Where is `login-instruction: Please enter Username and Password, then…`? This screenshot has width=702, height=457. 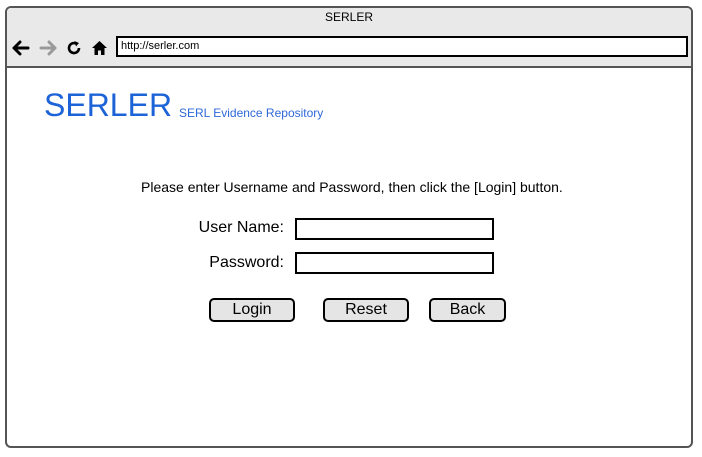 login-instruction: Please enter Username and Password, then… is located at coordinates (352, 187).